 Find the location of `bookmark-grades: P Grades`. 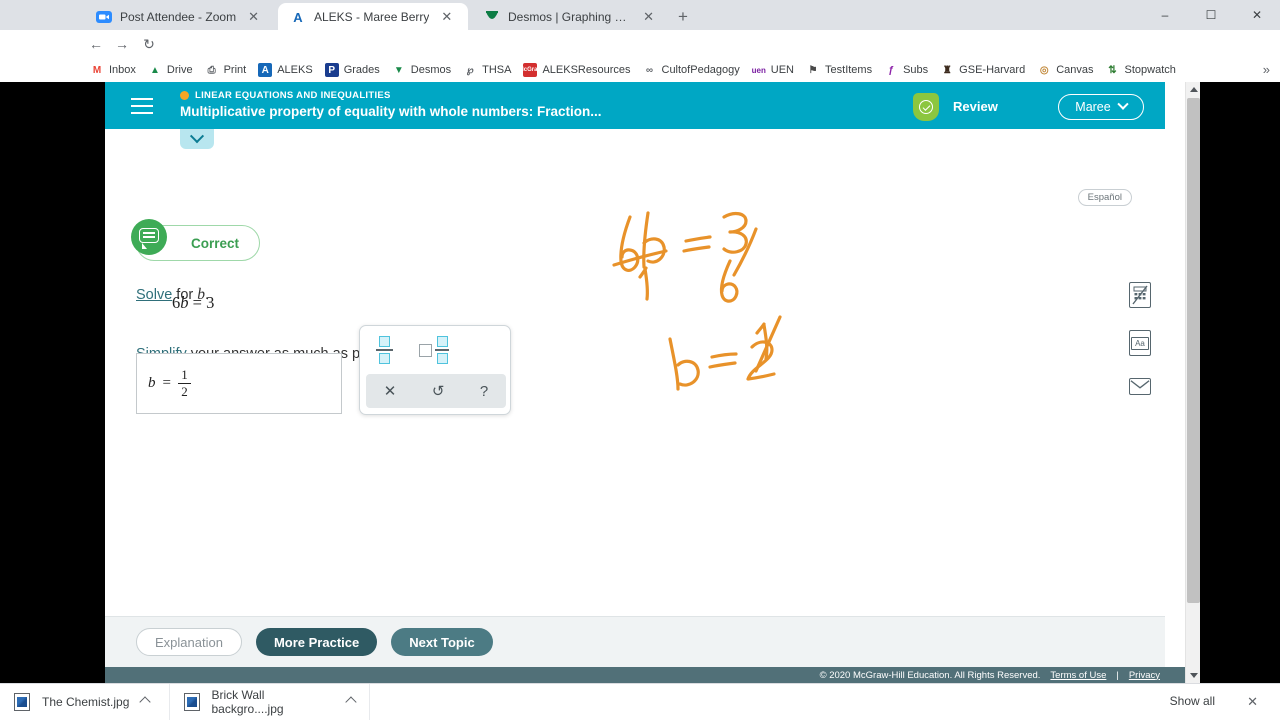

bookmark-grades: P Grades is located at coordinates (352, 70).